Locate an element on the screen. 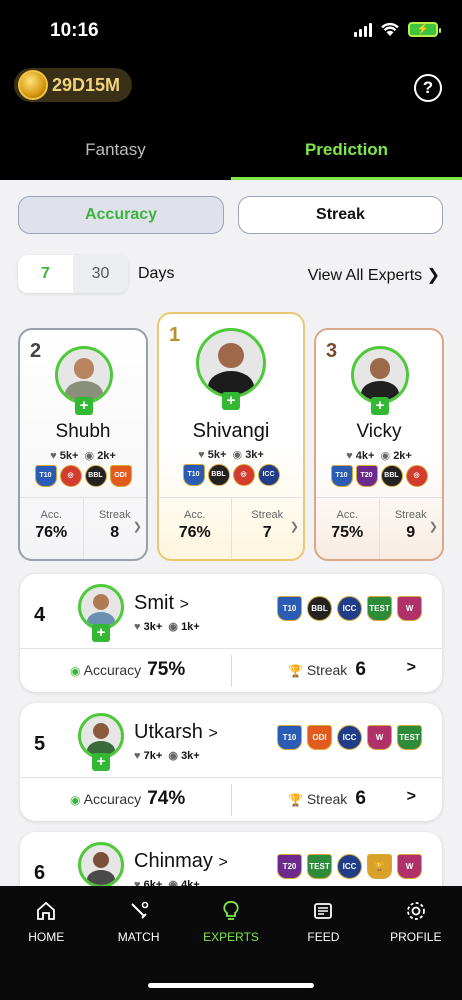 The width and height of the screenshot is (462, 1000). expert-name: Shubh is located at coordinates (83, 431).